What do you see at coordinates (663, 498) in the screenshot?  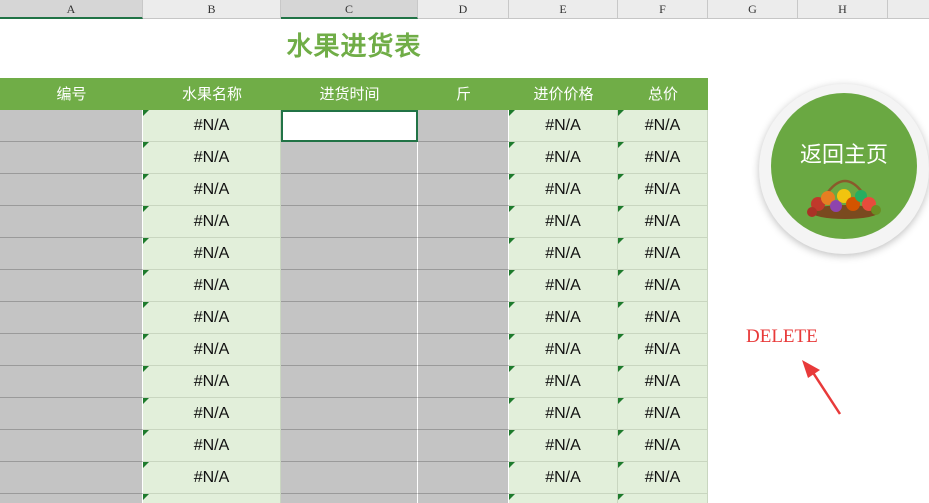 I see `cell-total` at bounding box center [663, 498].